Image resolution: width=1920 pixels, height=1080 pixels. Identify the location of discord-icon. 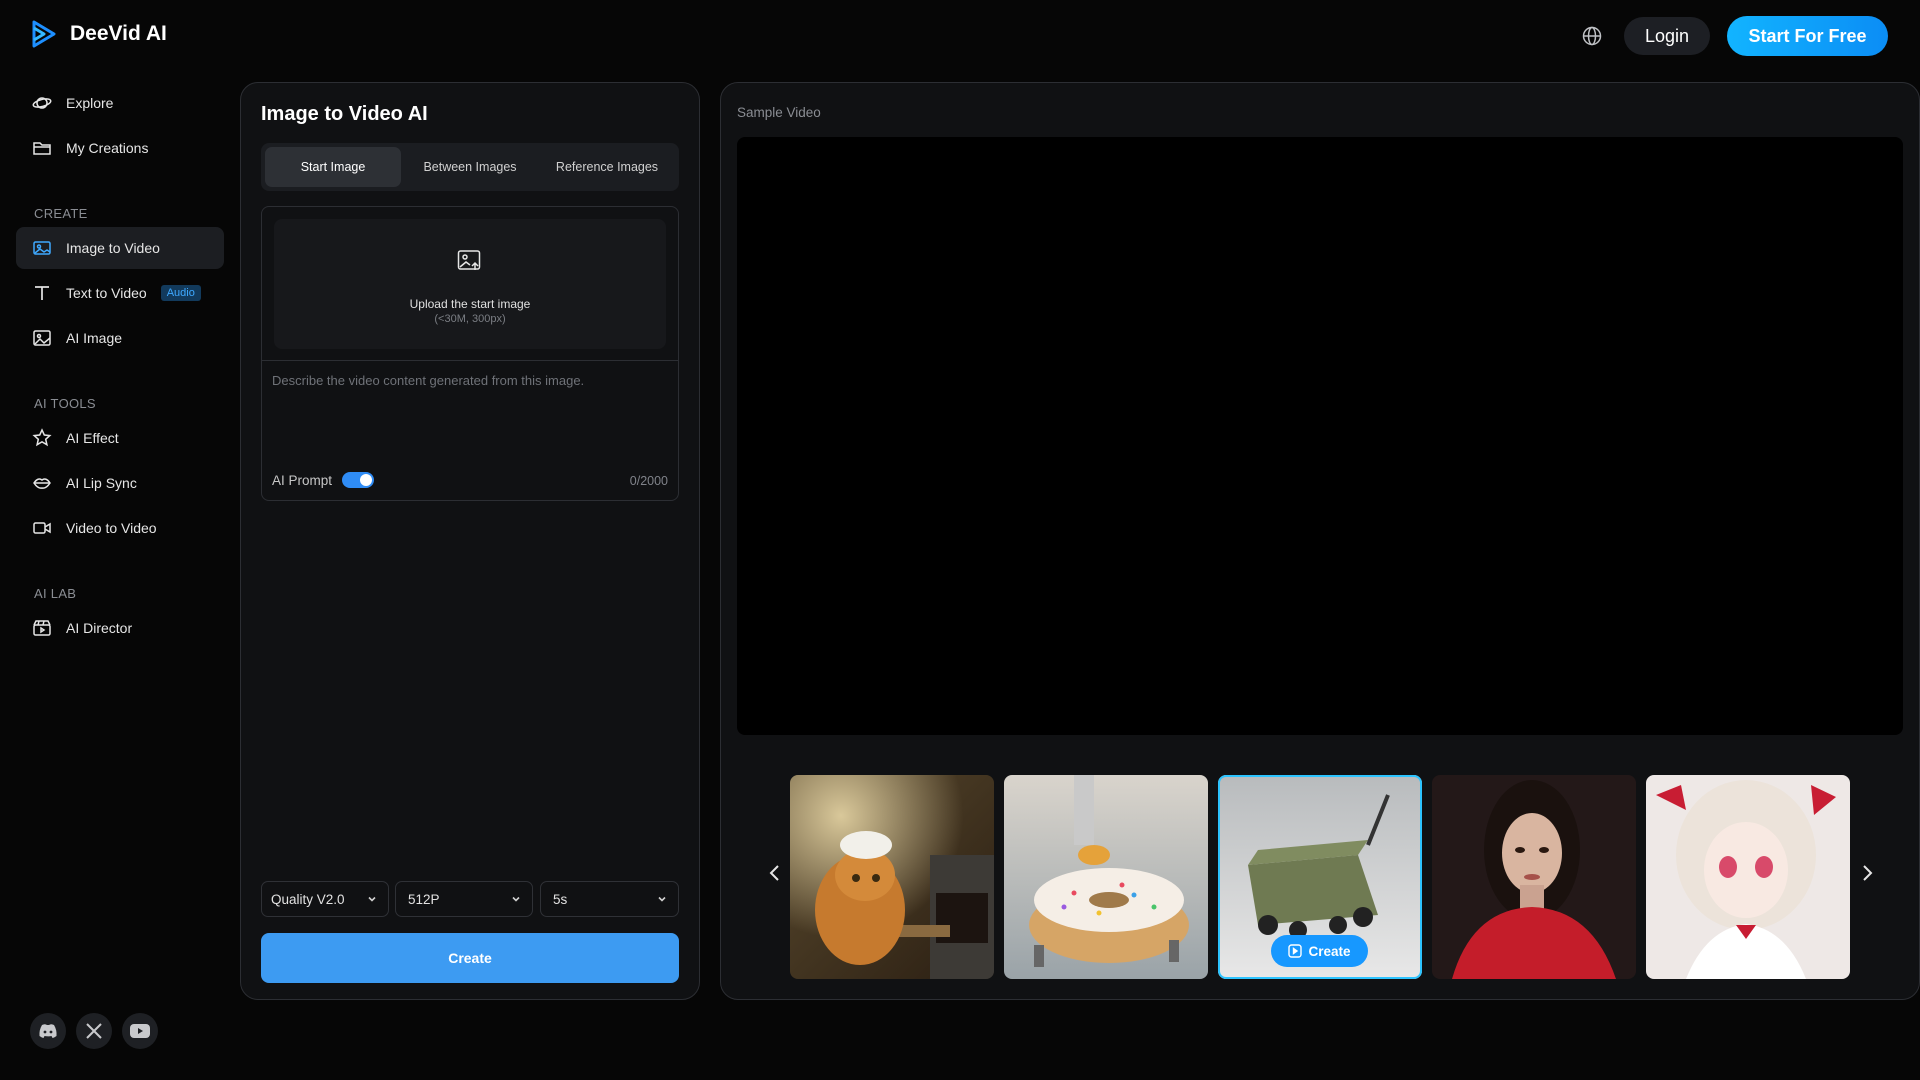
(48, 1031).